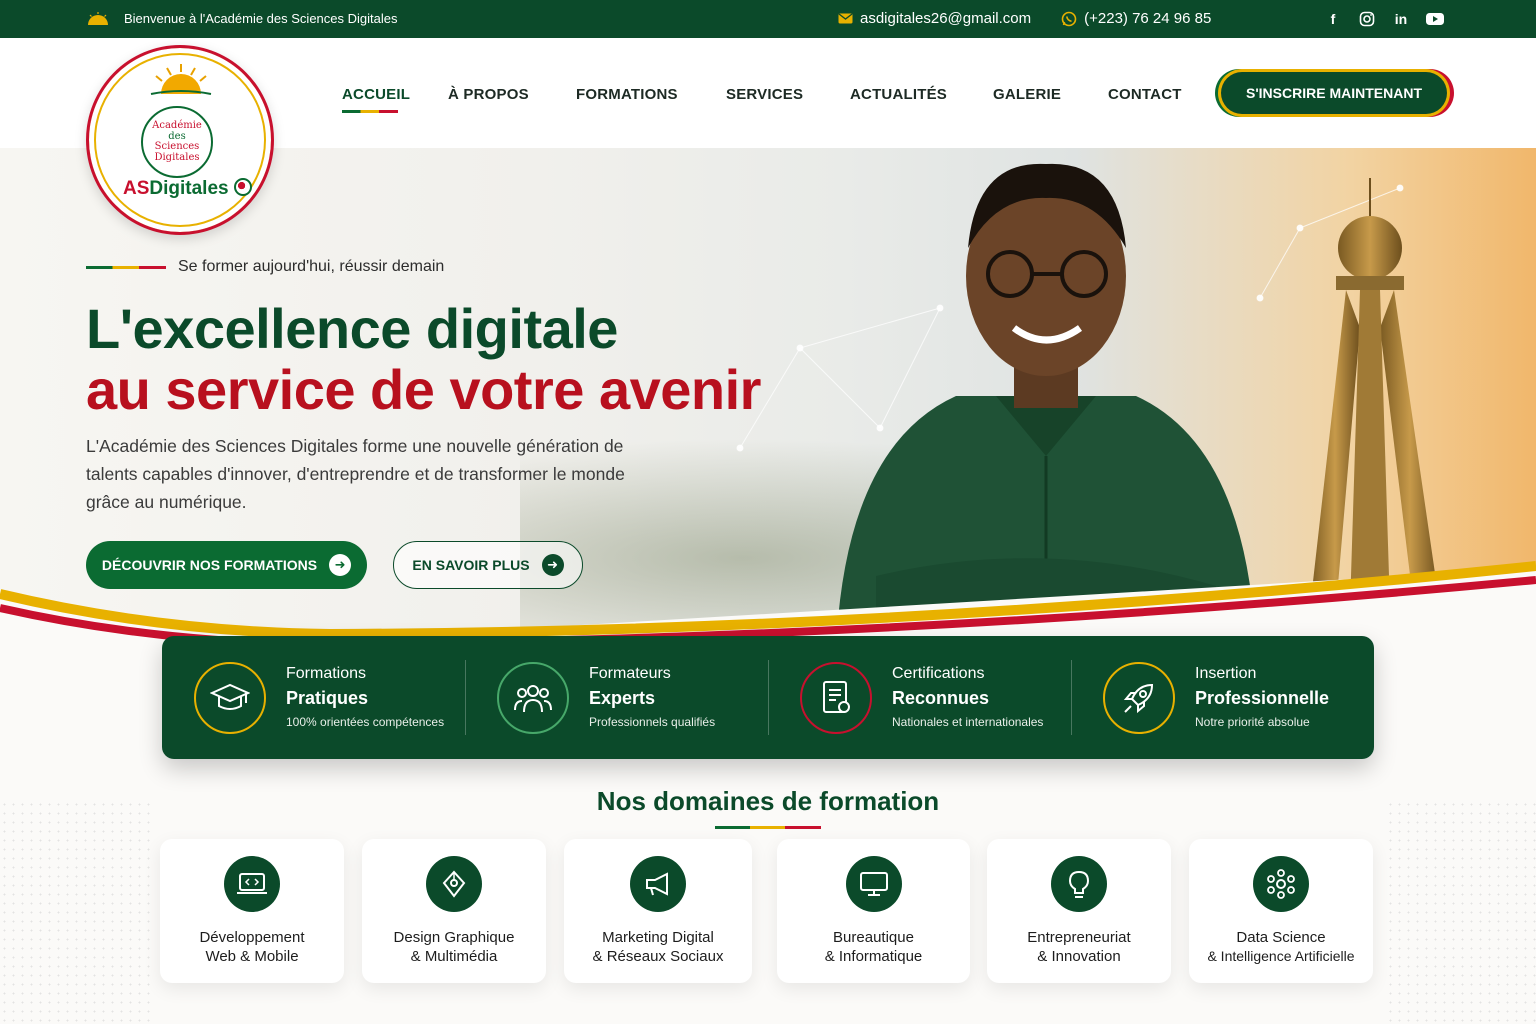 The width and height of the screenshot is (1536, 1024). Describe the element at coordinates (352, 328) in the screenshot. I see `hero-title-line1: L'excellence digitale` at that location.